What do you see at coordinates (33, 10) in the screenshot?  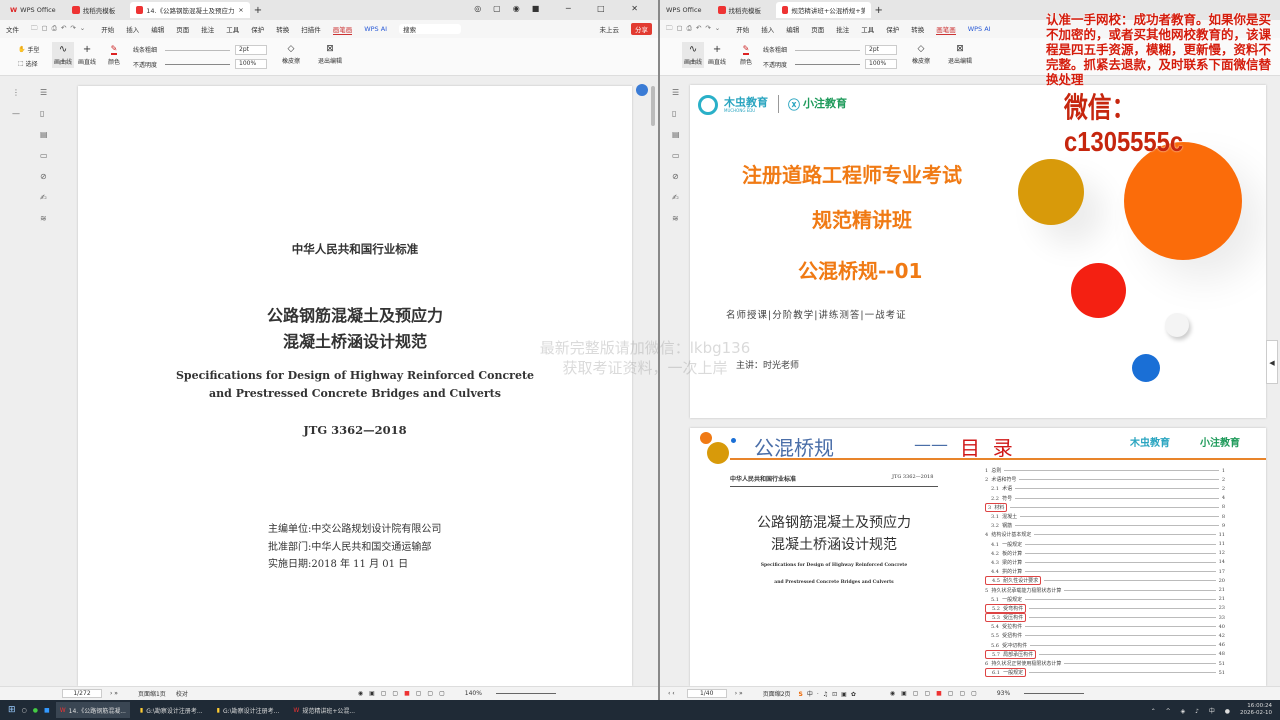 I see `tab-wps-home: W WPS Office` at bounding box center [33, 10].